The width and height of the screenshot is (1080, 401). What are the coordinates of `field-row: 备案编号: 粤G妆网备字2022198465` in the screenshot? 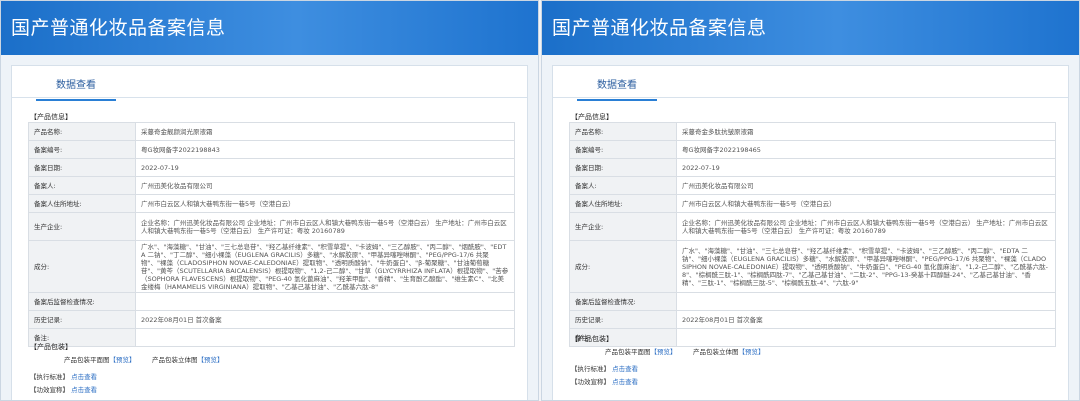 It's located at (812, 149).